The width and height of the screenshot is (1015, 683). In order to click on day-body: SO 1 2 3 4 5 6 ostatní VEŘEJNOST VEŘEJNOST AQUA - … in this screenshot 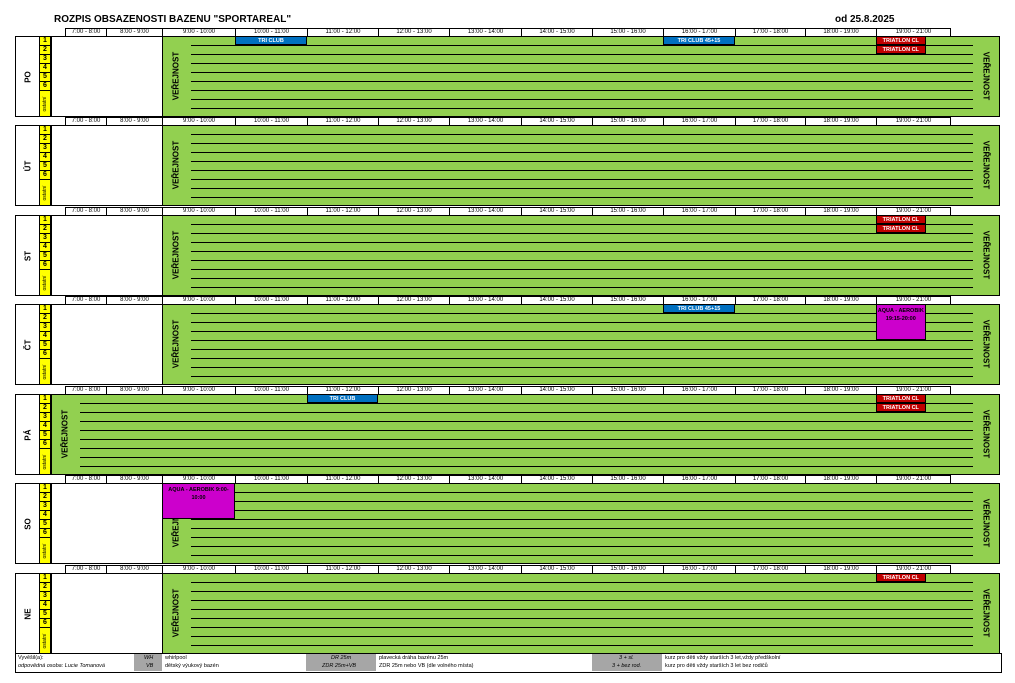, I will do `click(507, 523)`.